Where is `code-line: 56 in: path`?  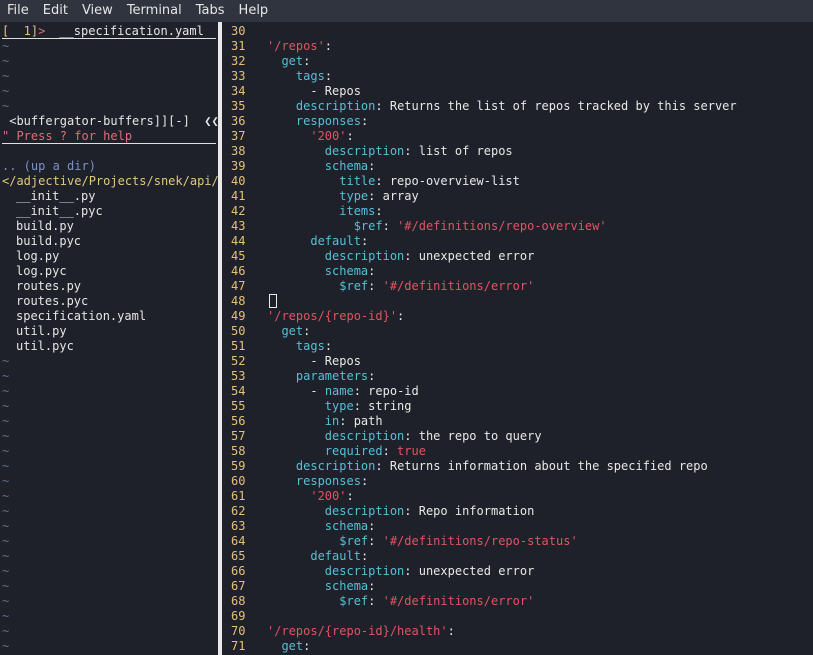 code-line: 56 in: path is located at coordinates (307, 421).